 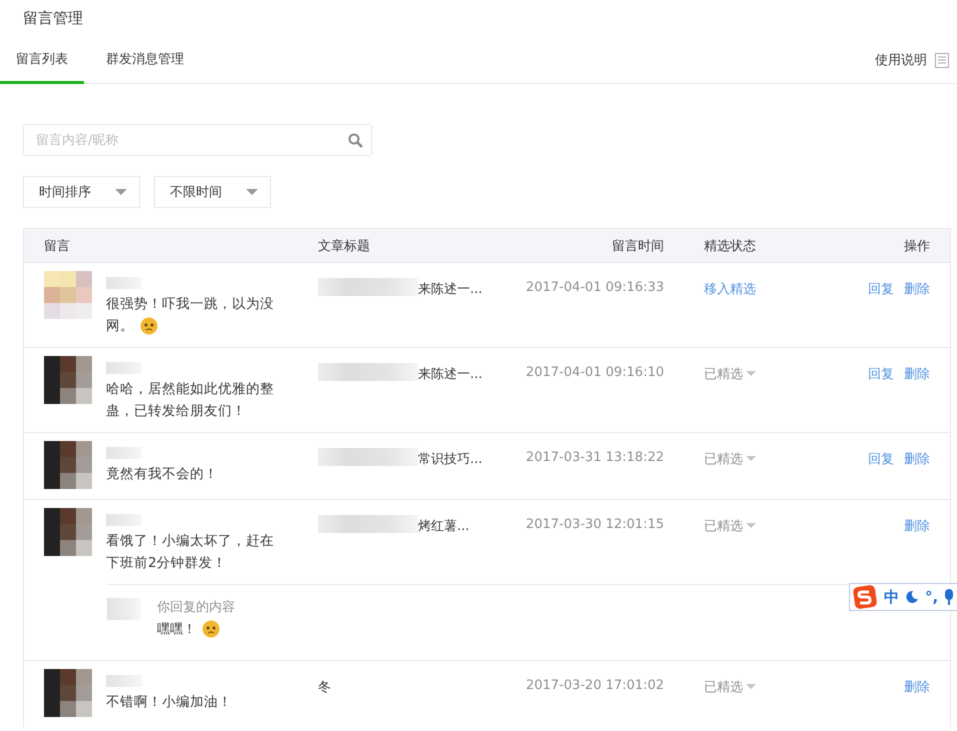 I want to click on moon-icon, so click(x=912, y=597).